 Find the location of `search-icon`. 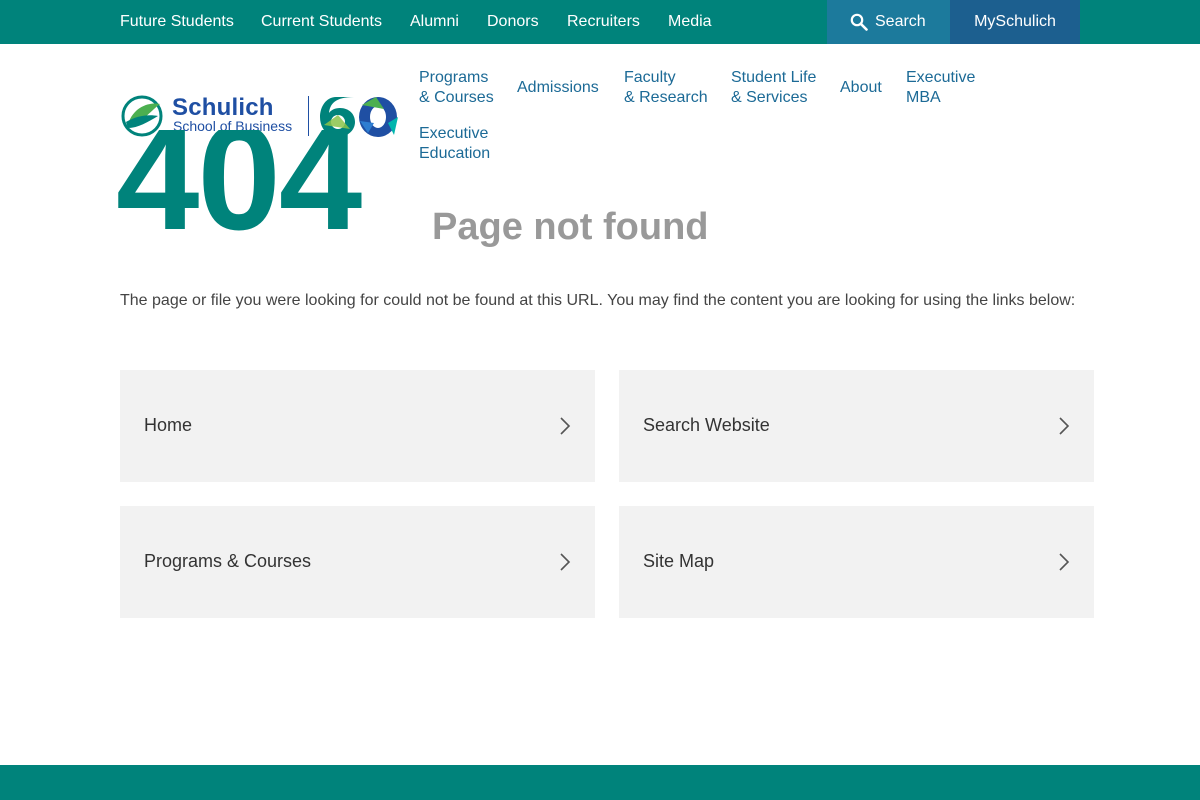

search-icon is located at coordinates (859, 22).